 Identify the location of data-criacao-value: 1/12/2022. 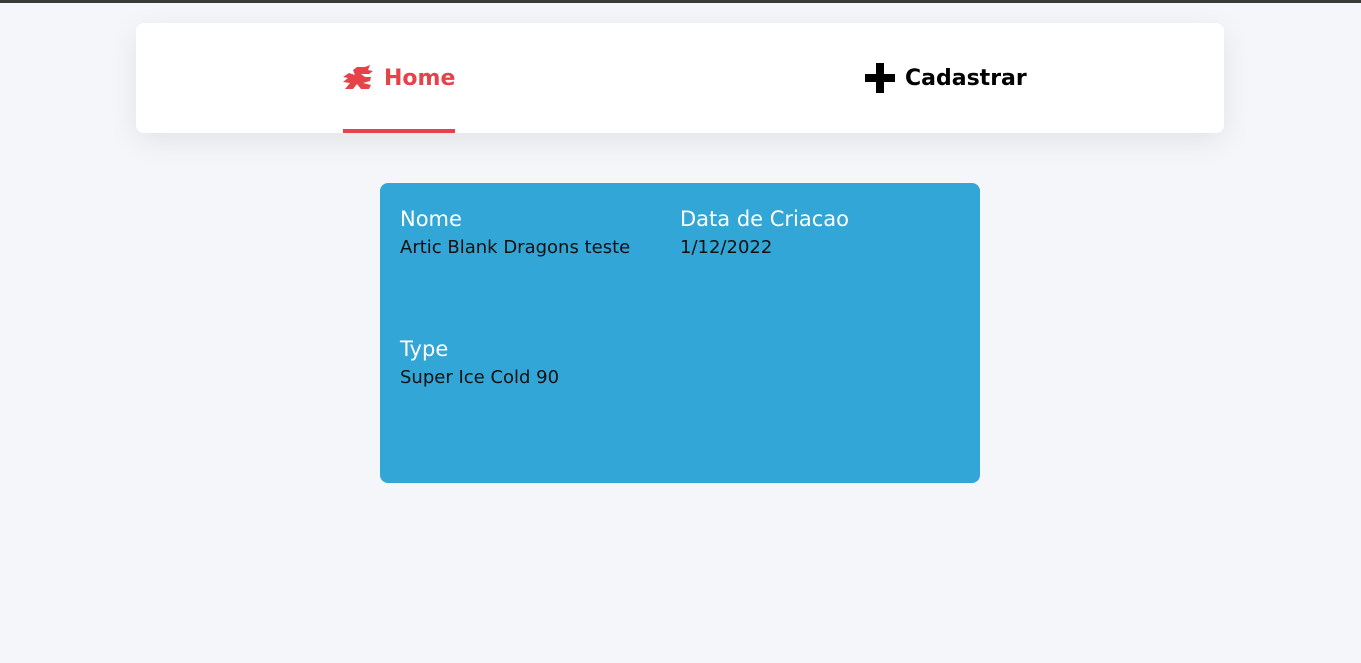
(726, 247).